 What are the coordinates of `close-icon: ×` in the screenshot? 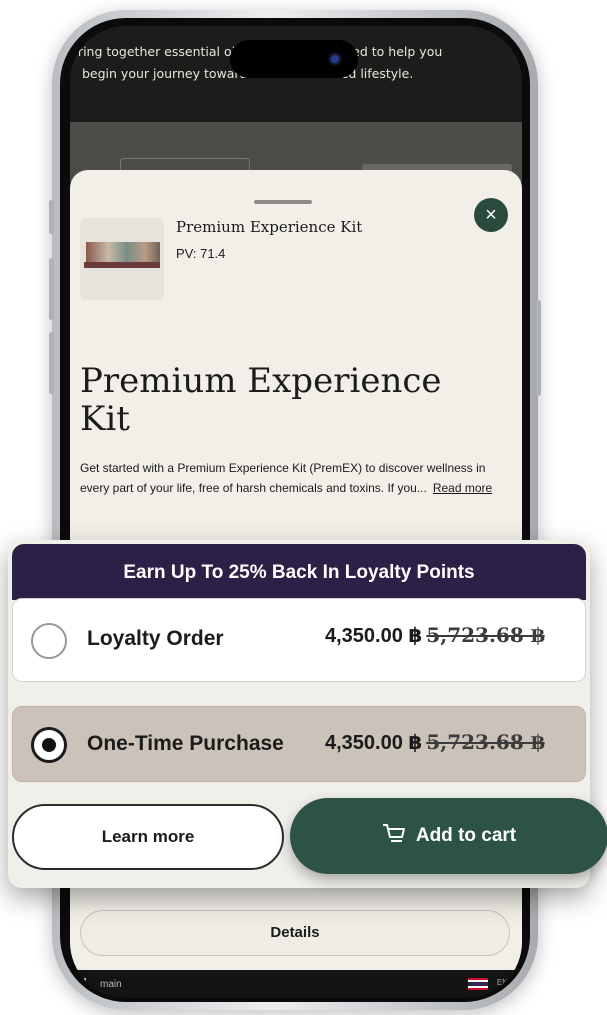 It's located at (491, 215).